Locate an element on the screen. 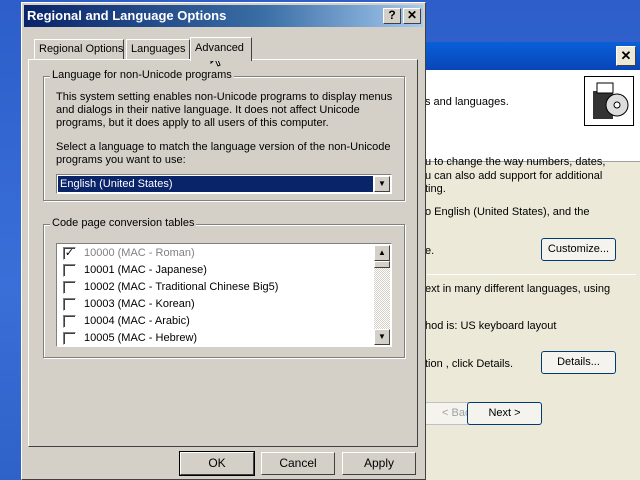 Image resolution: width=640 pixels, height=480 pixels. language-select: English (United States) ▼ is located at coordinates (224, 184).